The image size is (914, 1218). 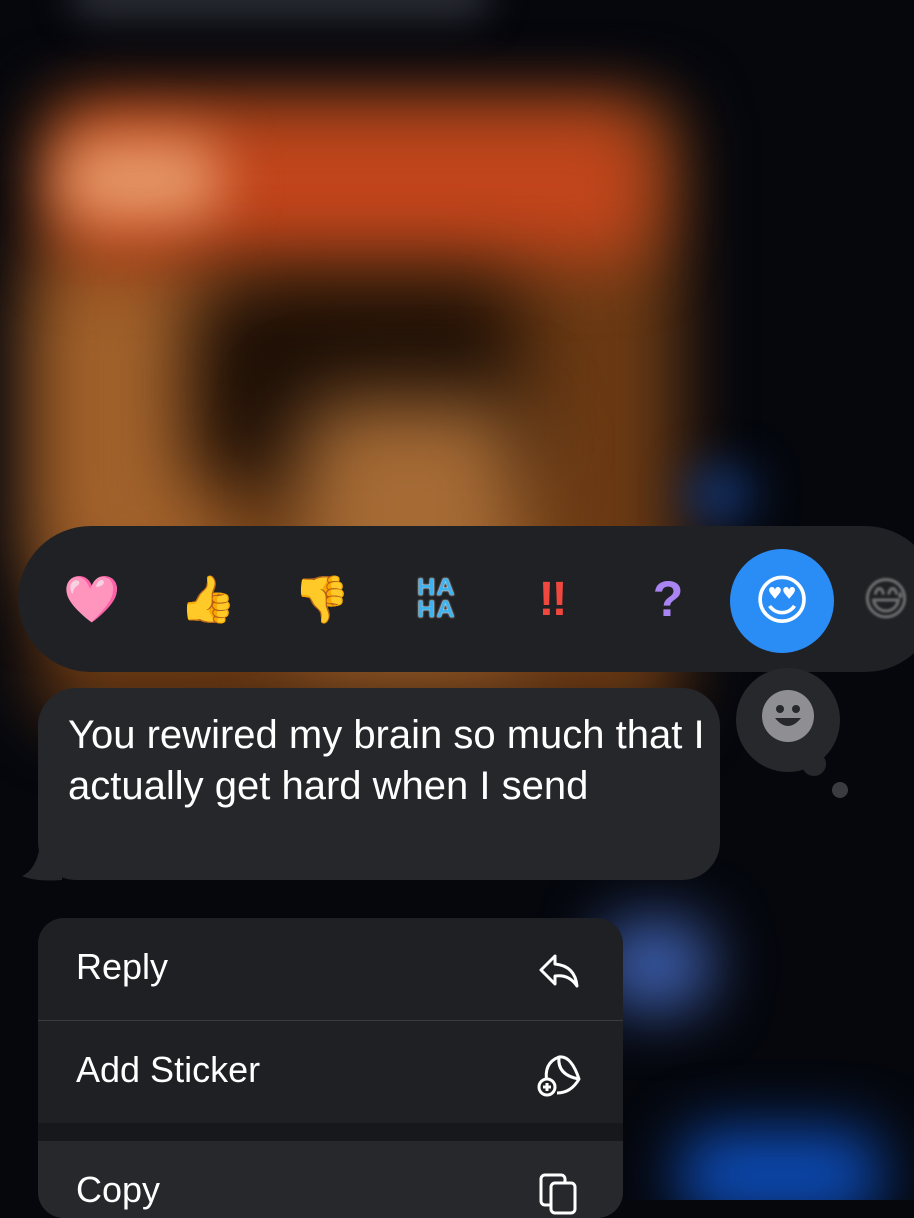 I want to click on haha-icon: HA HA, so click(x=436, y=598).